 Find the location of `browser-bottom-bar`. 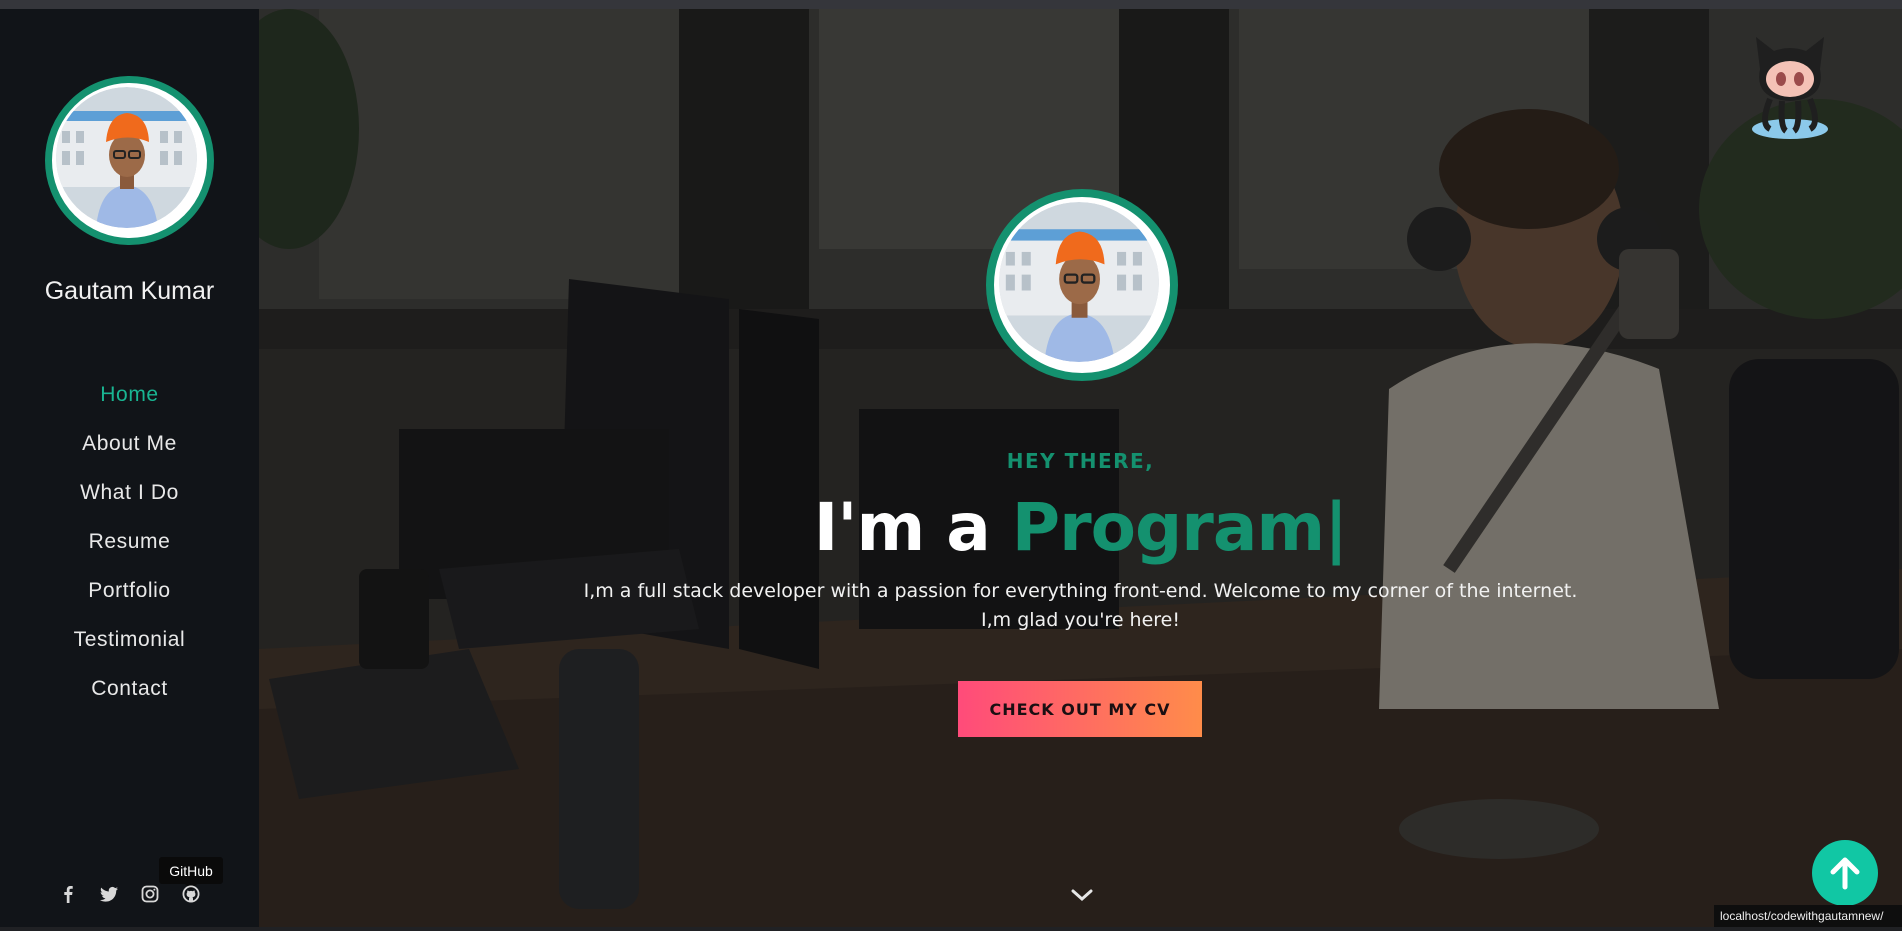

browser-bottom-bar is located at coordinates (951, 929).